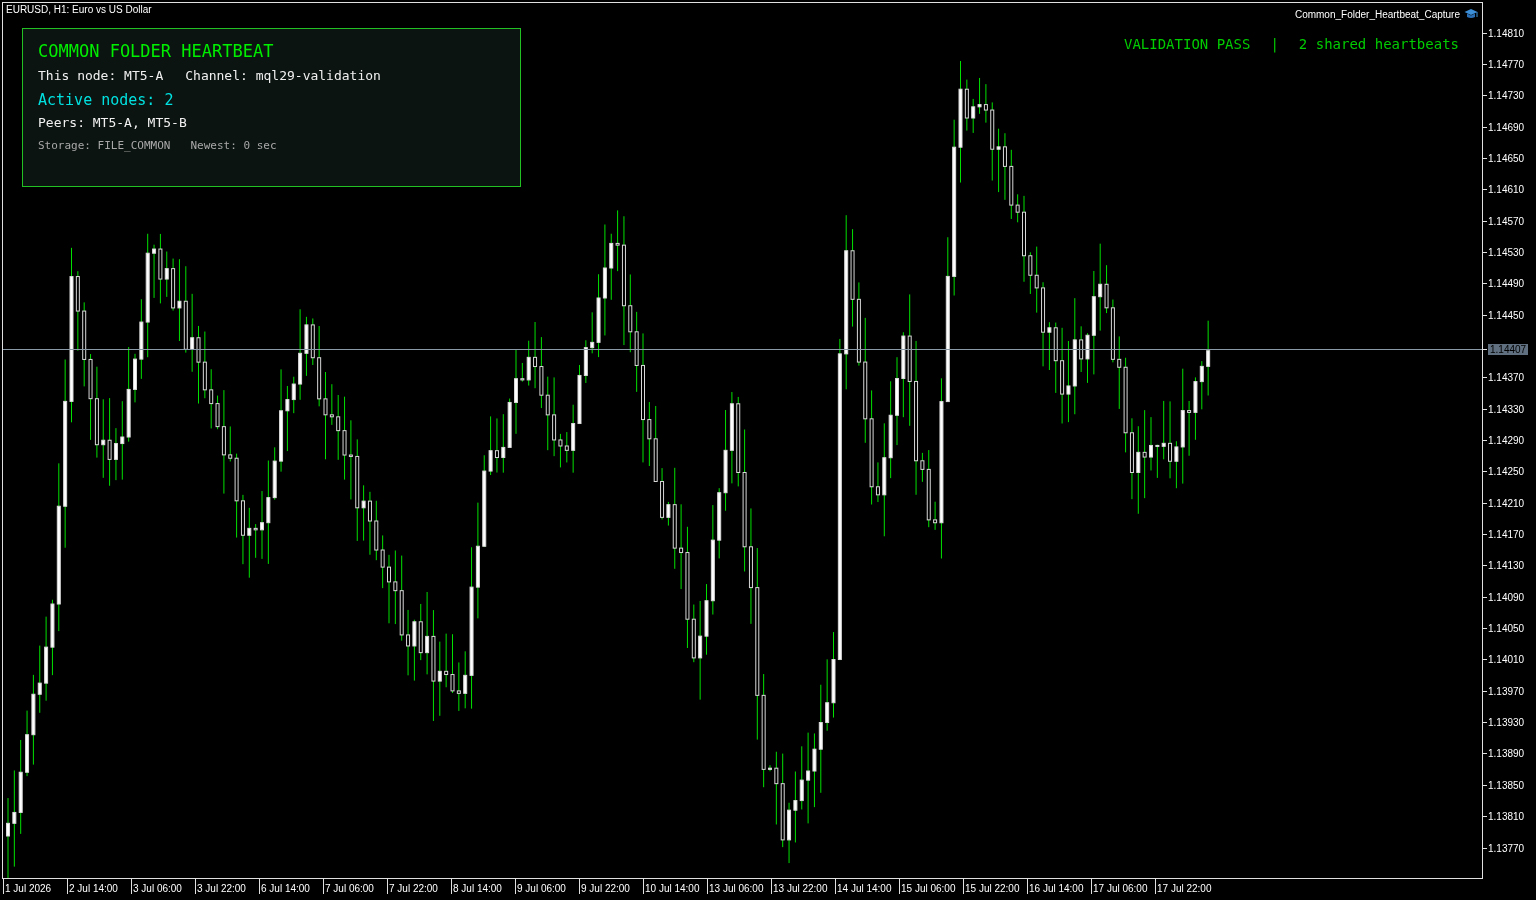  I want to click on price-label: 1.14610, so click(1506, 190).